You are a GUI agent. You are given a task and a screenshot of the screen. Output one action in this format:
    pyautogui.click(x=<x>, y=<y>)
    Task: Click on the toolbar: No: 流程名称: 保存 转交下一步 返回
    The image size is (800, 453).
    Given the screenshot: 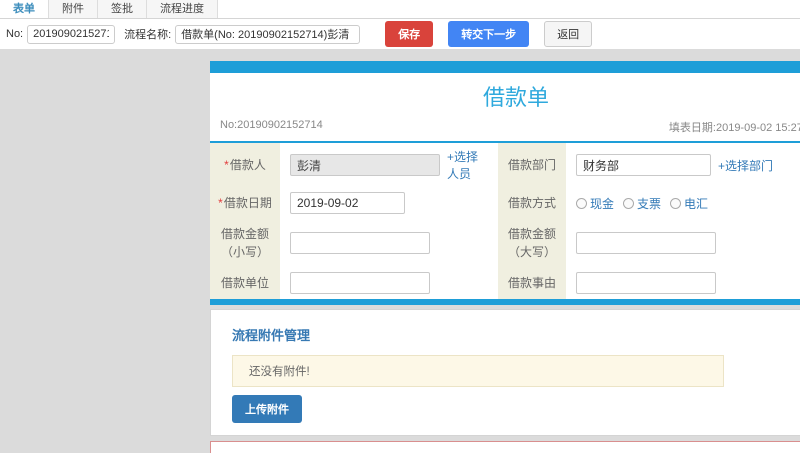 What is the action you would take?
    pyautogui.click(x=400, y=34)
    